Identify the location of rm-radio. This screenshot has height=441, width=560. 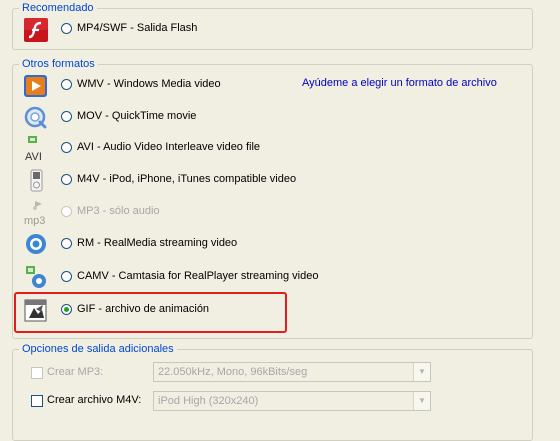
(66, 243).